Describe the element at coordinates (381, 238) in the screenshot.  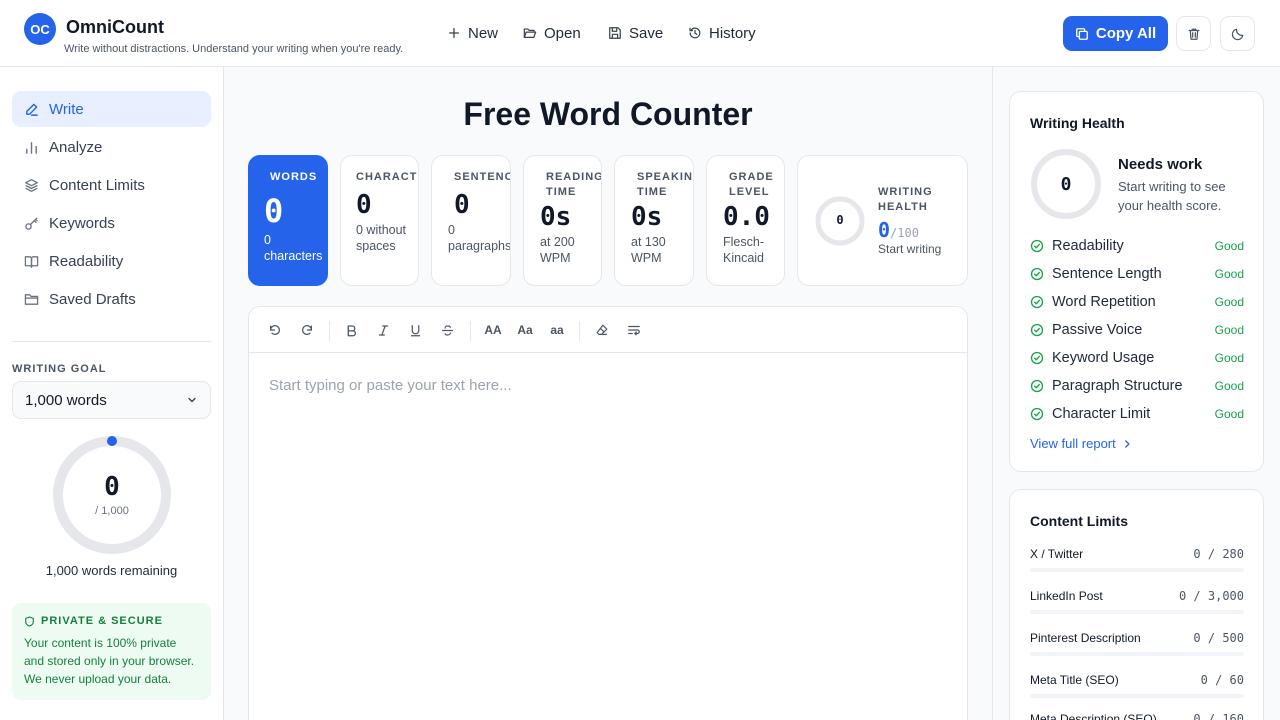
I see `stat-sub: 0 without spaces` at that location.